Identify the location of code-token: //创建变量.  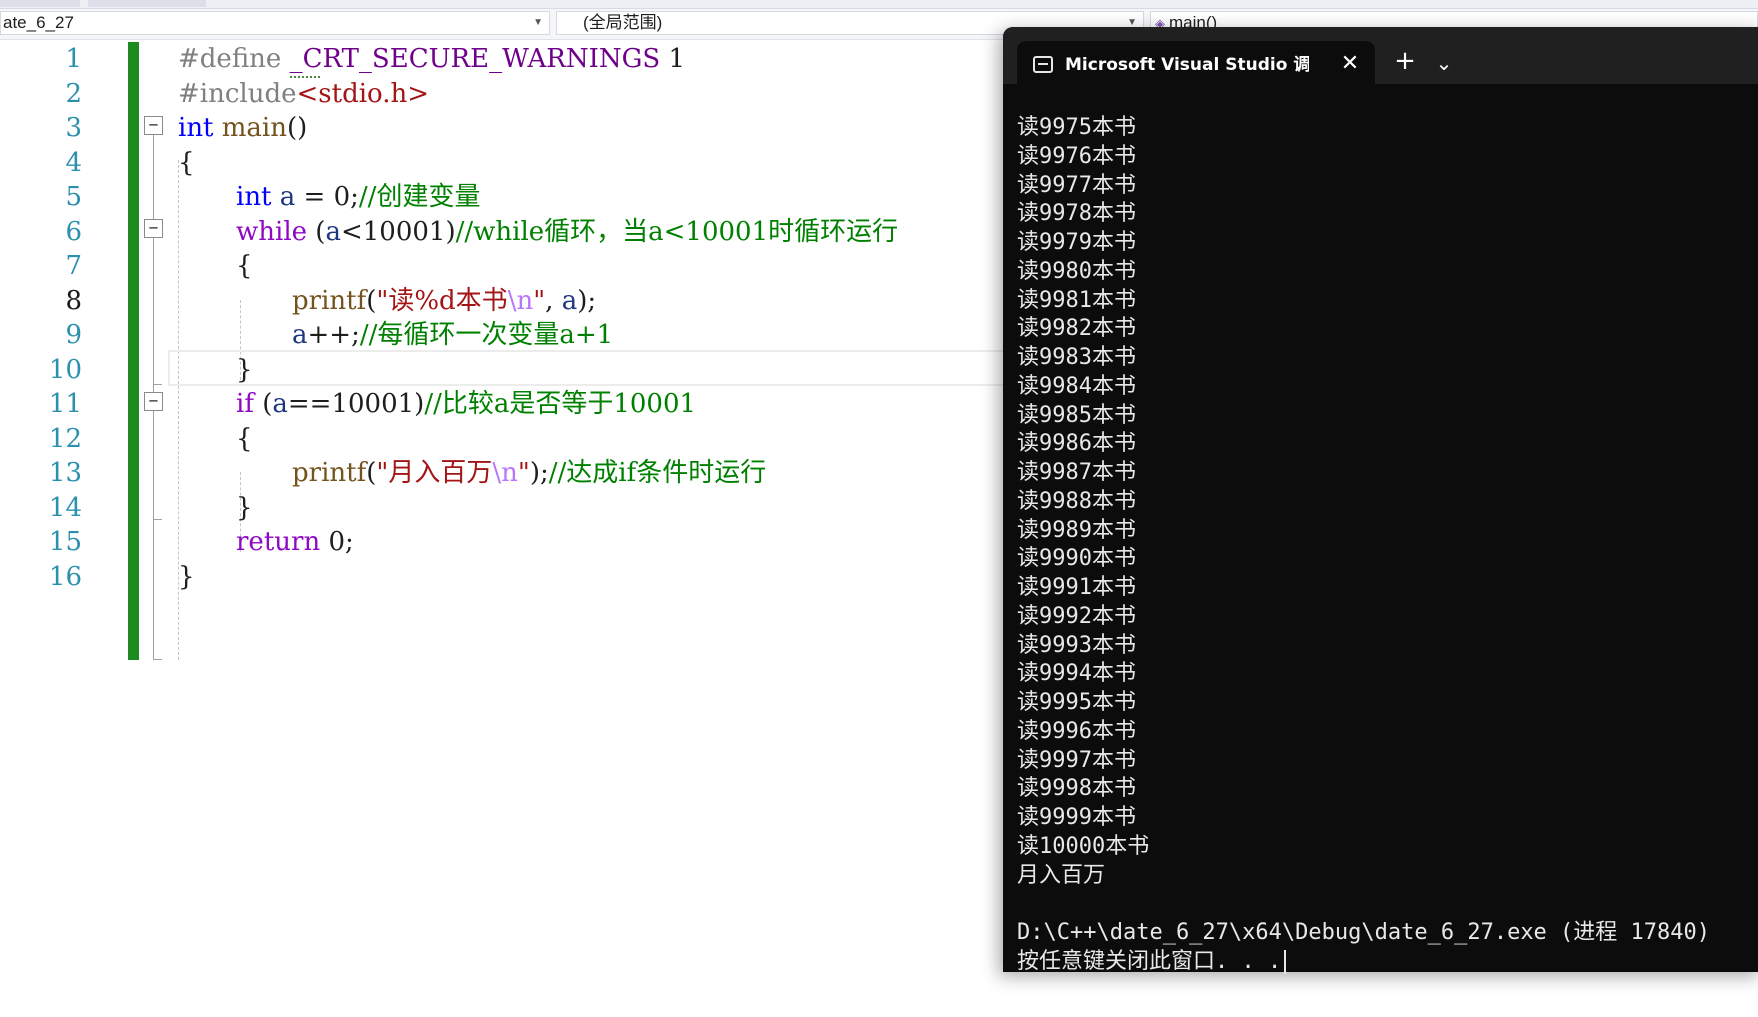
(419, 197).